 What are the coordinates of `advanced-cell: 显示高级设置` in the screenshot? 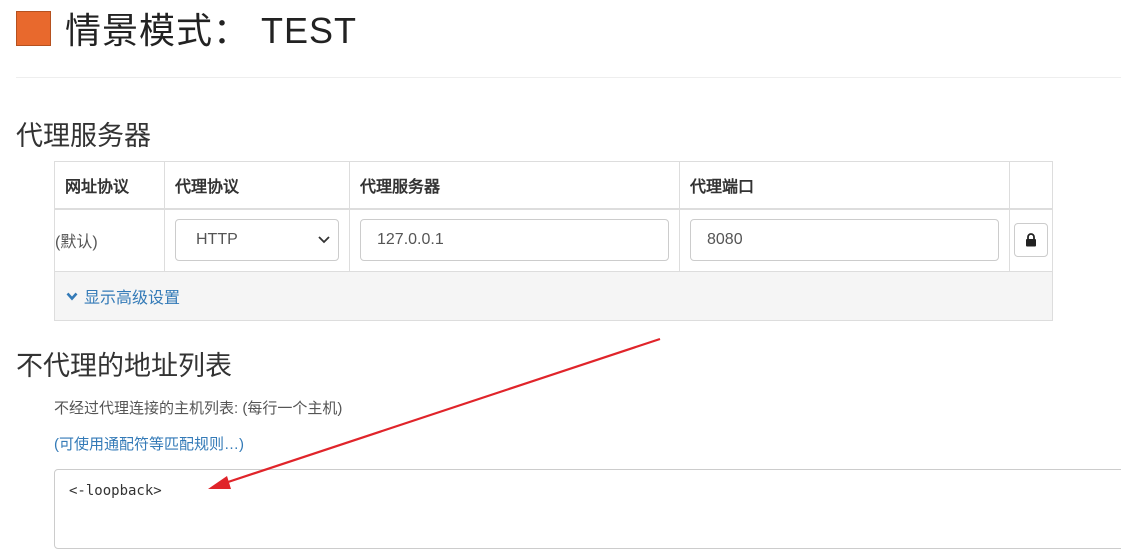 It's located at (553, 296).